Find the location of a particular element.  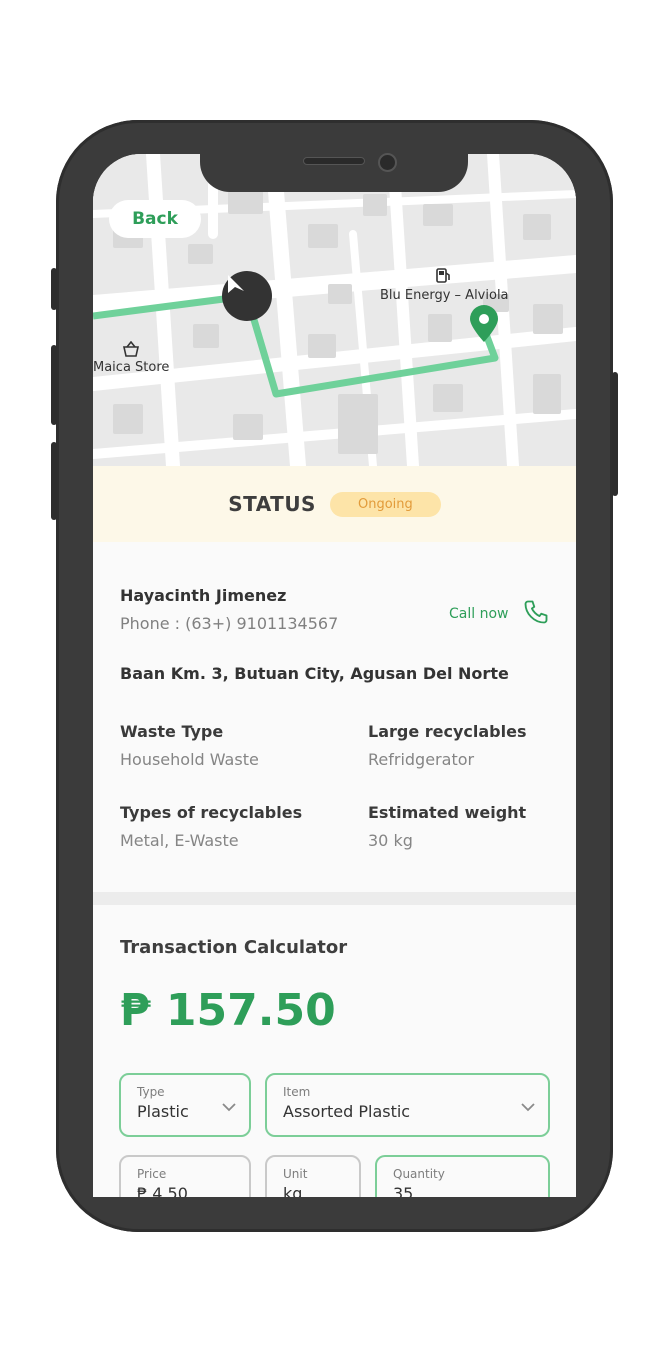

status-bar: STATUS Ongoing is located at coordinates (334, 504).